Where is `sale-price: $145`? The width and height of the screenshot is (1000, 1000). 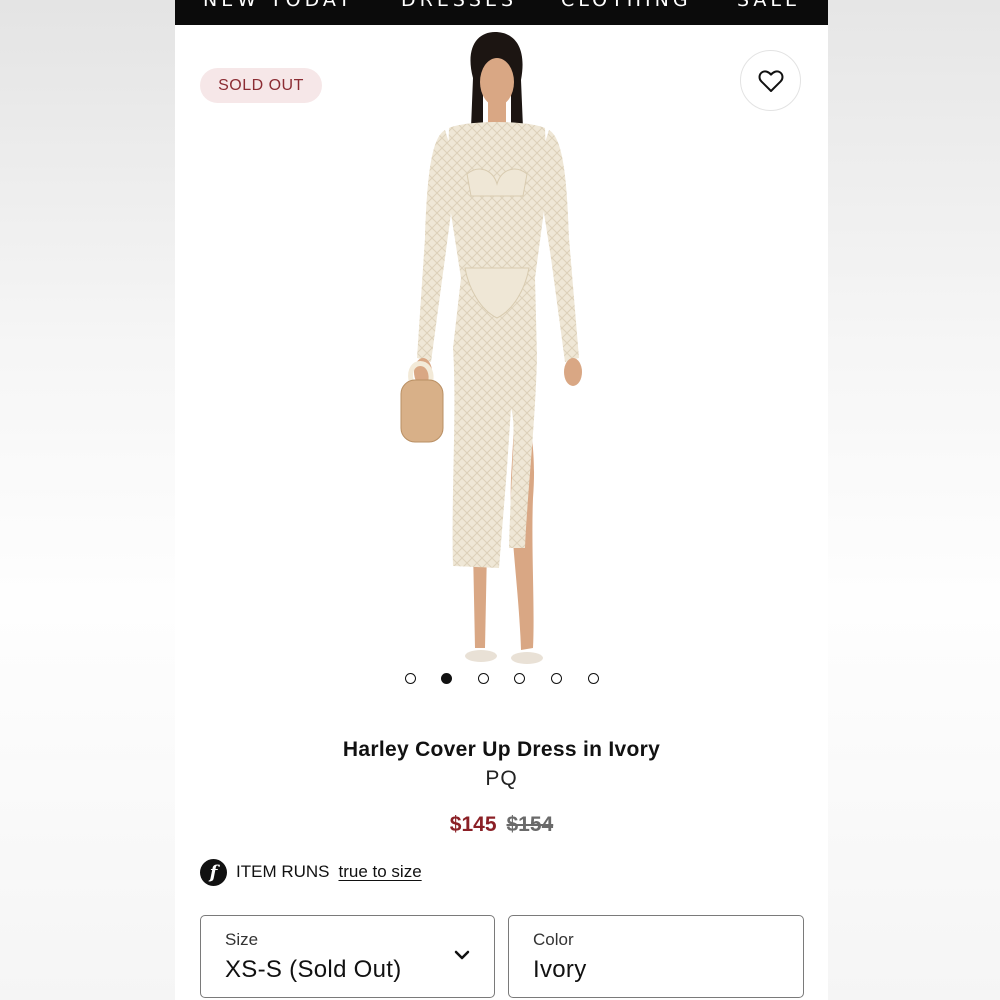
sale-price: $145 is located at coordinates (473, 824).